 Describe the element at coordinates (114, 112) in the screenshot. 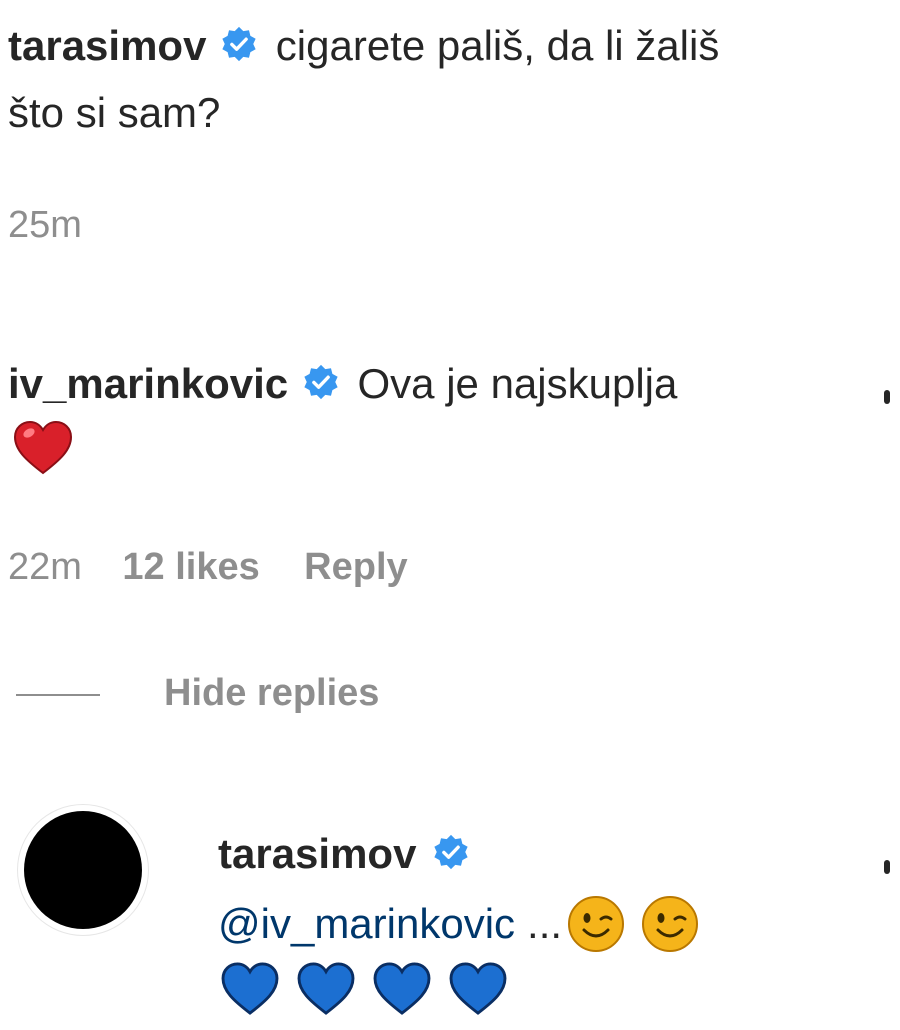

I see `comment-1-text-line-2: što si sam?` at that location.